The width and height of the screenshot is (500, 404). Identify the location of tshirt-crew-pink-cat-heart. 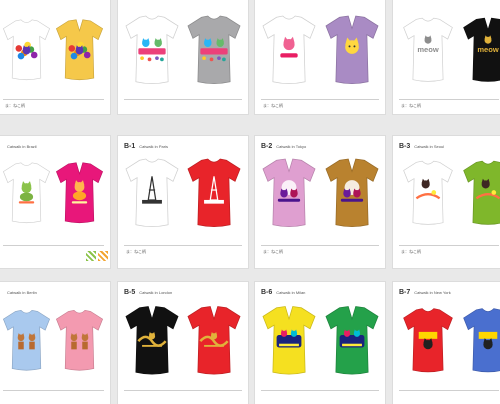
(289, 49).